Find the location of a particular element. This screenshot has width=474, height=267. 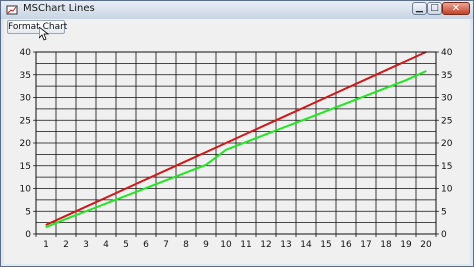

minimize-icon: ▁ is located at coordinates (419, 8).